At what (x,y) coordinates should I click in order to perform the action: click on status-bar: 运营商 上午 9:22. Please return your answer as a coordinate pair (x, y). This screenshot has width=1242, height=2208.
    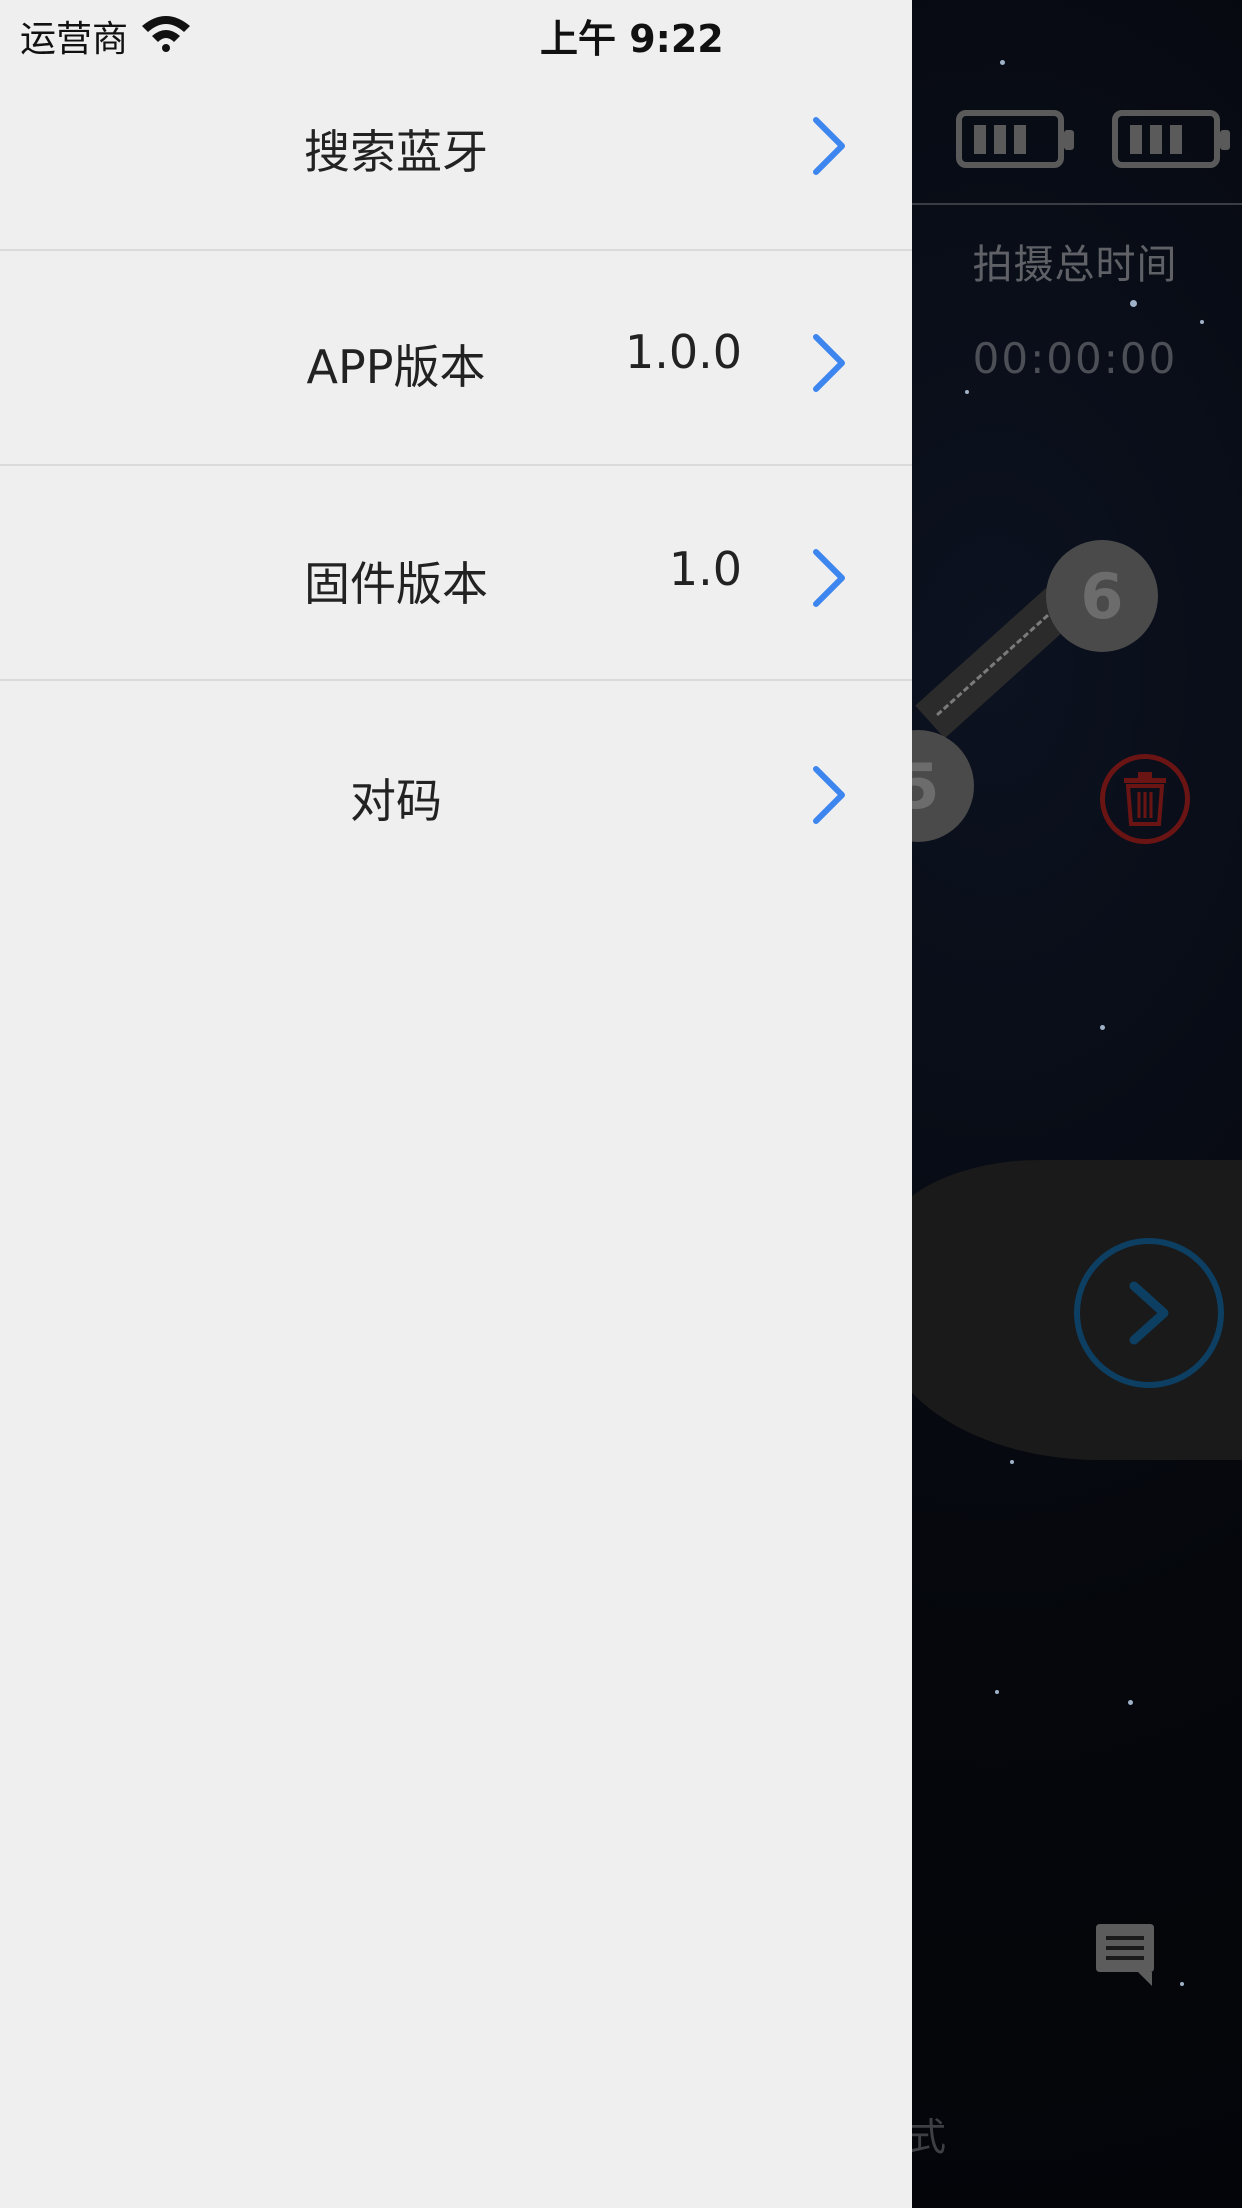
    Looking at the image, I should click on (621, 32).